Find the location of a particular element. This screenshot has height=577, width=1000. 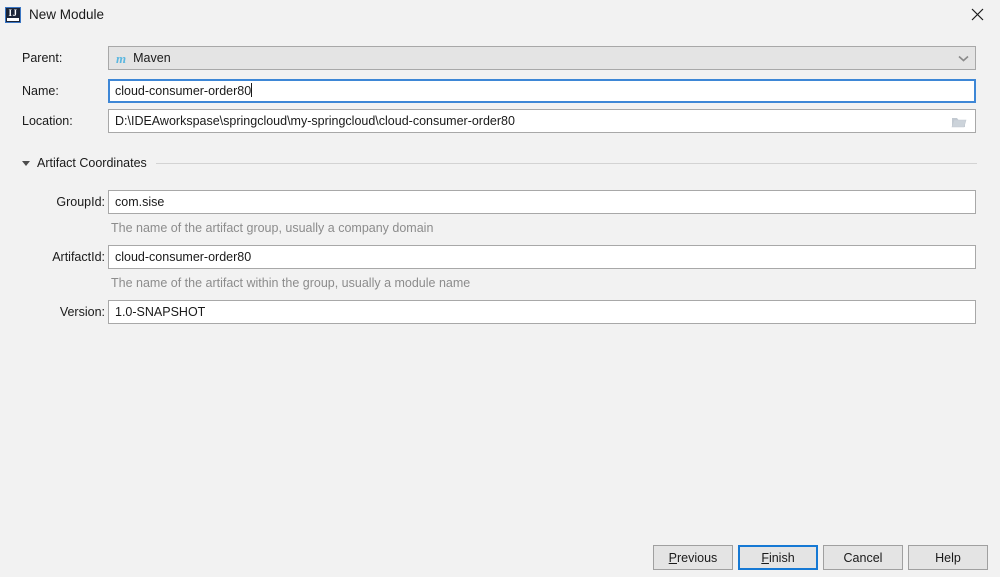

name-input: cloud-consumer-order80 is located at coordinates (542, 91).